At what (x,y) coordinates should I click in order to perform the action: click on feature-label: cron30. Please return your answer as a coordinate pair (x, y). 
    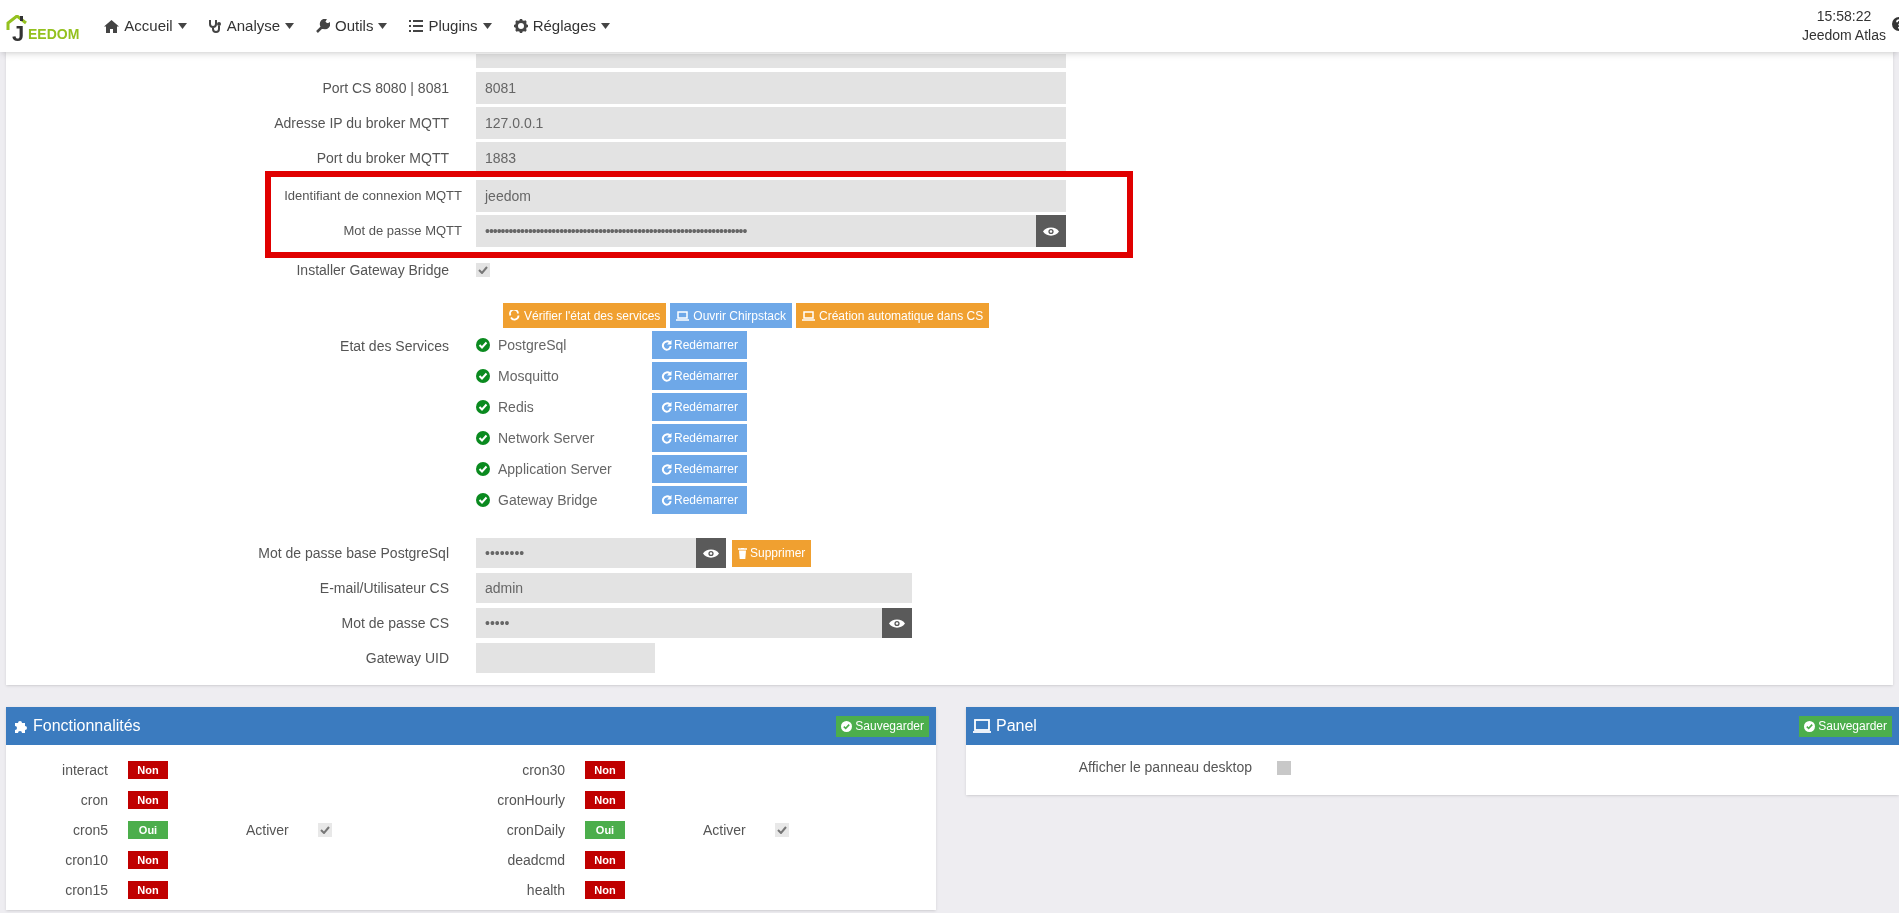
    Looking at the image, I should click on (543, 769).